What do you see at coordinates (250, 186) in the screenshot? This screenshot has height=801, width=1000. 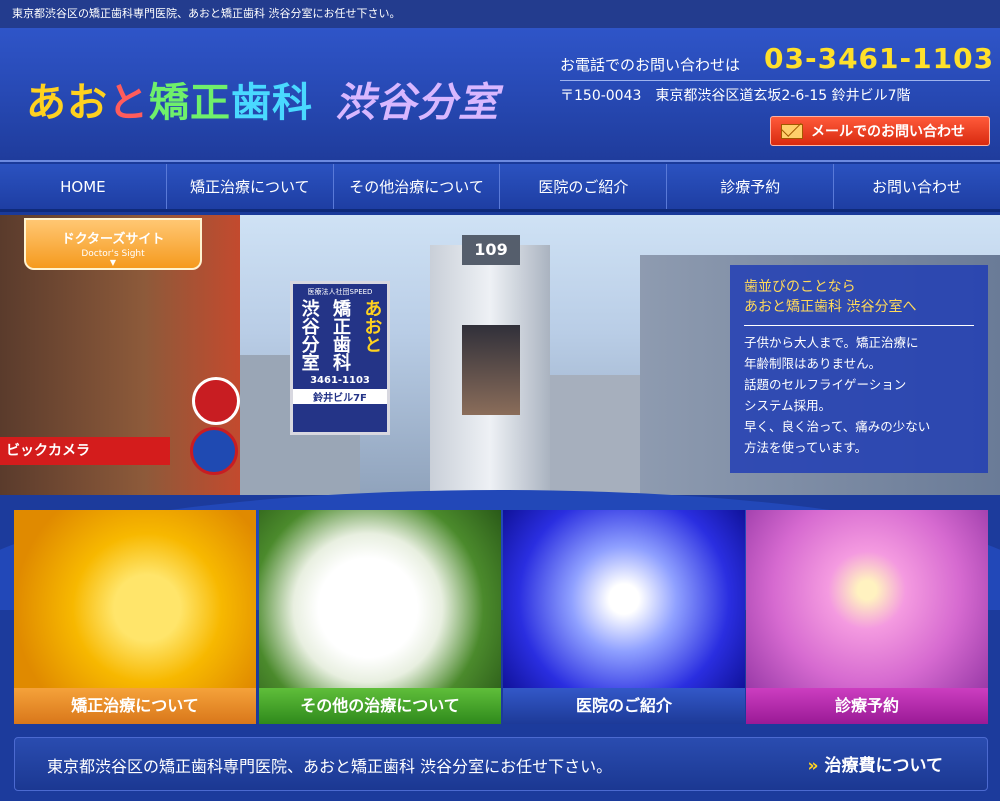 I see `nav-orthodontics: 矯正治療について` at bounding box center [250, 186].